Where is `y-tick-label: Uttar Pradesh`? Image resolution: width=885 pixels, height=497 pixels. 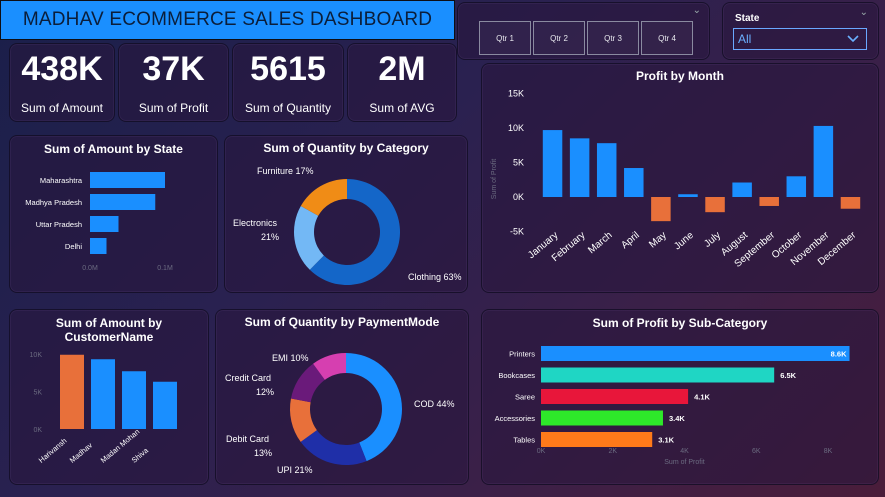 y-tick-label: Uttar Pradesh is located at coordinates (59, 224).